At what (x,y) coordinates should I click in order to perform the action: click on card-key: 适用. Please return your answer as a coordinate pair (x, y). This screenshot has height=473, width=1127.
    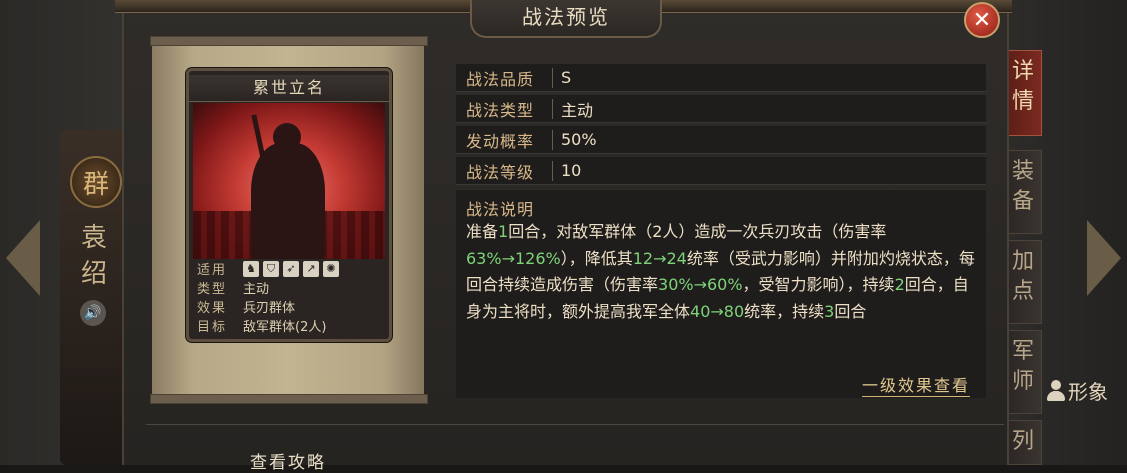
    Looking at the image, I should click on (212, 270).